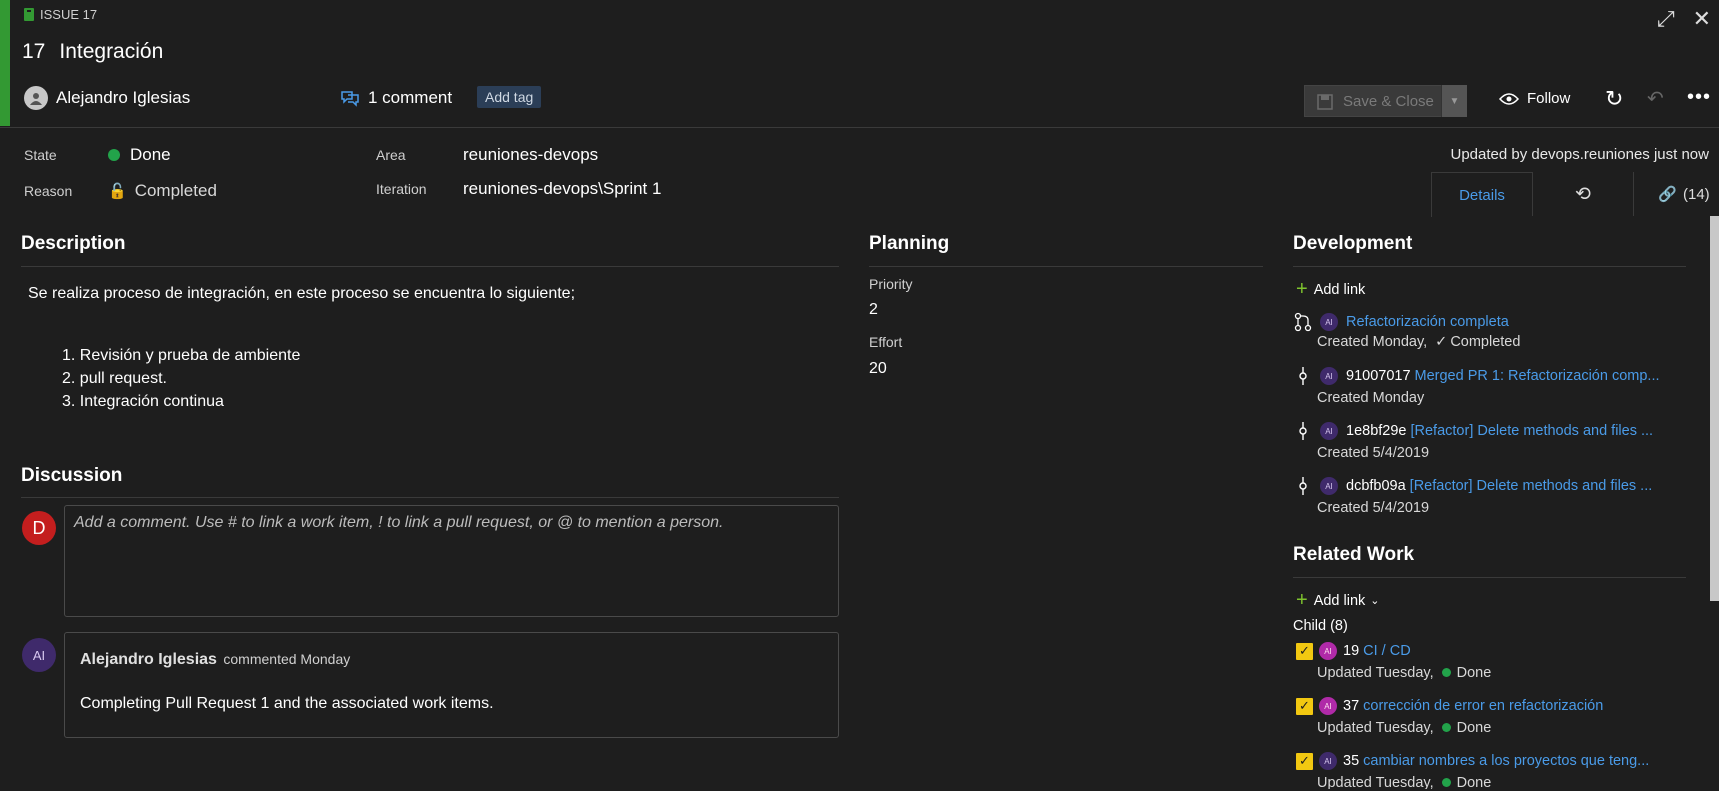 The width and height of the screenshot is (1719, 791). I want to click on commit-id: 91007017, so click(1378, 376).